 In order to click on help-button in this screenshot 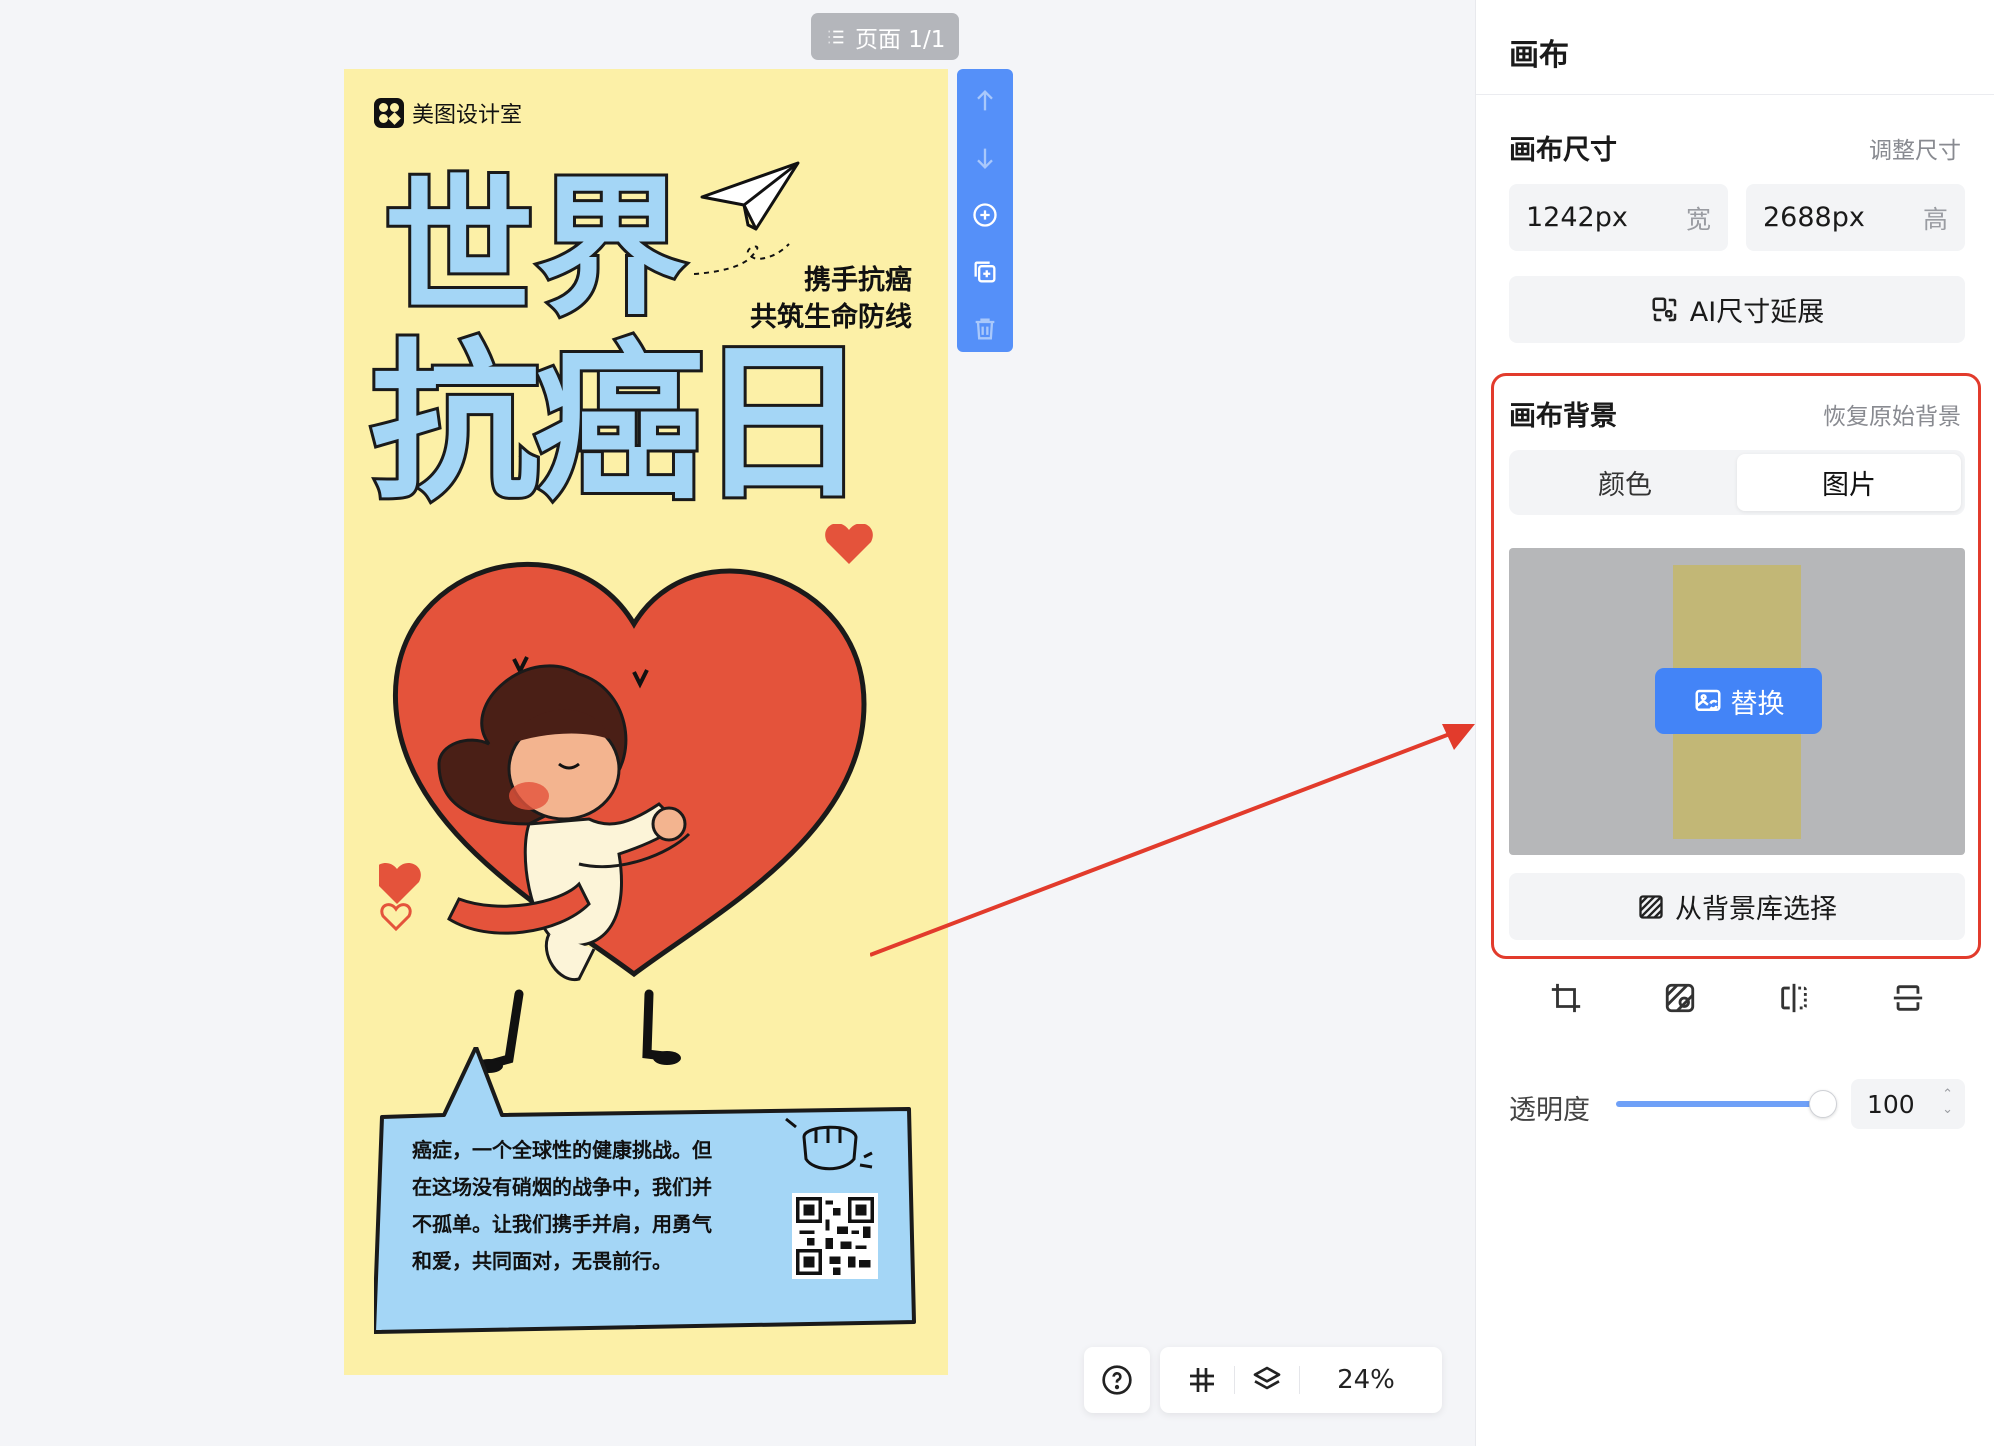, I will do `click(1117, 1380)`.